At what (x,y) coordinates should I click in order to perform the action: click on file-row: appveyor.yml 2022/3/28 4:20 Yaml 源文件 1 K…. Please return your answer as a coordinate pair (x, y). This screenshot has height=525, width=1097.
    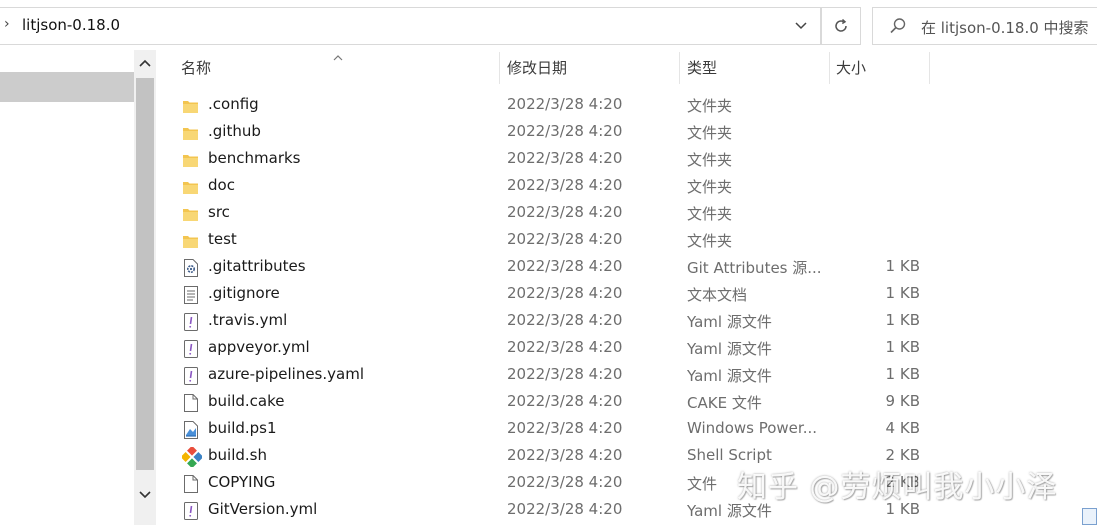
    Looking at the image, I should click on (626, 348).